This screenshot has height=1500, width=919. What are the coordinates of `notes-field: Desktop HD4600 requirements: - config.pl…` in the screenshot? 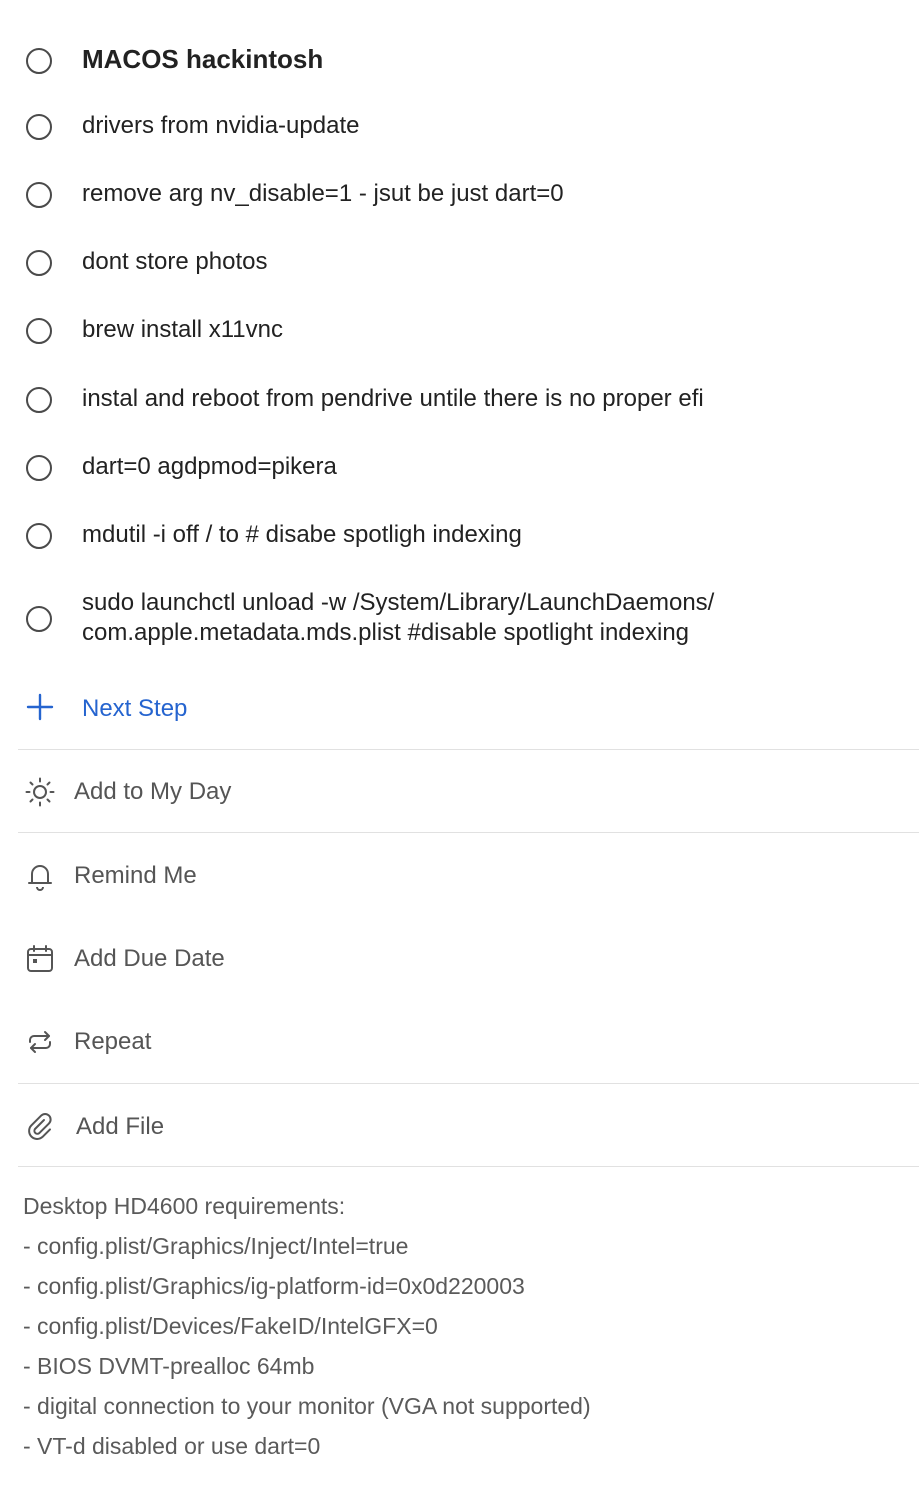 It's located at (307, 1326).